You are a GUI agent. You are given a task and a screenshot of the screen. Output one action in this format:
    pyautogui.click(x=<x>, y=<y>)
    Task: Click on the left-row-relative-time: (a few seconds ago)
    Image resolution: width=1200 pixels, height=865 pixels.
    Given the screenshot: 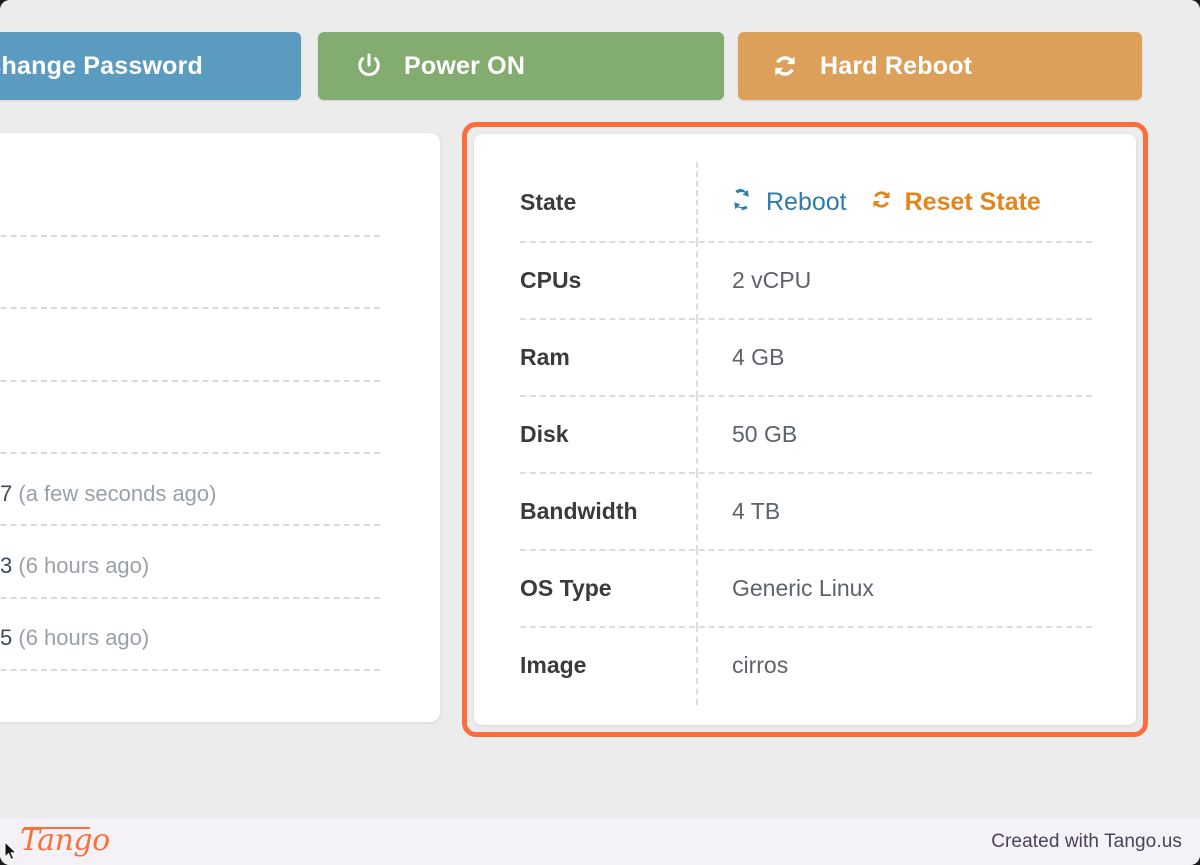 What is the action you would take?
    pyautogui.click(x=117, y=493)
    